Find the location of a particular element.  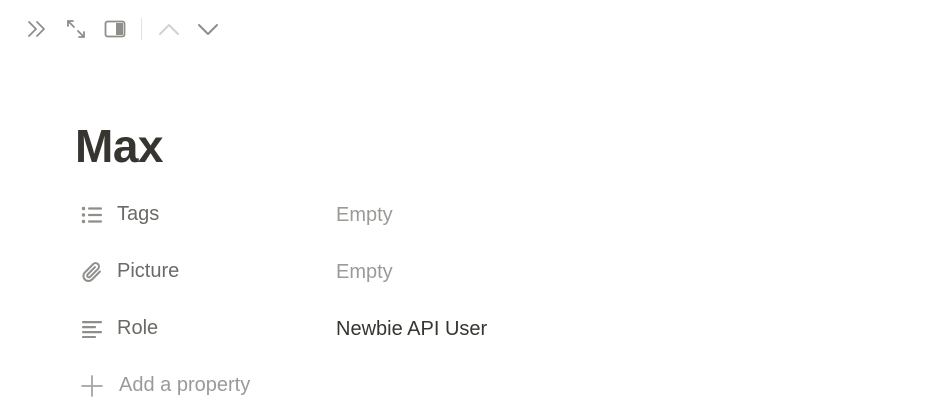

chevron-down-icon is located at coordinates (208, 29).